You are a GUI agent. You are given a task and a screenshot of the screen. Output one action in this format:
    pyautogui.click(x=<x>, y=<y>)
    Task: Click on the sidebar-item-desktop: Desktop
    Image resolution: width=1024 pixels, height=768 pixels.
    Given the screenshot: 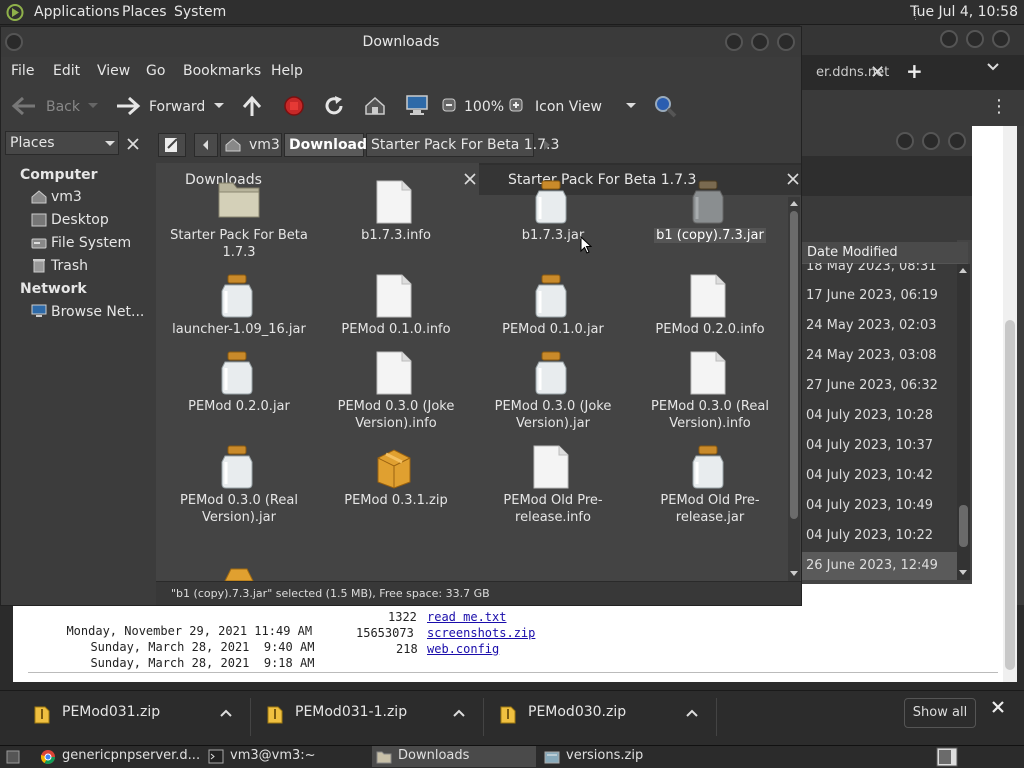 What is the action you would take?
    pyautogui.click(x=80, y=220)
    